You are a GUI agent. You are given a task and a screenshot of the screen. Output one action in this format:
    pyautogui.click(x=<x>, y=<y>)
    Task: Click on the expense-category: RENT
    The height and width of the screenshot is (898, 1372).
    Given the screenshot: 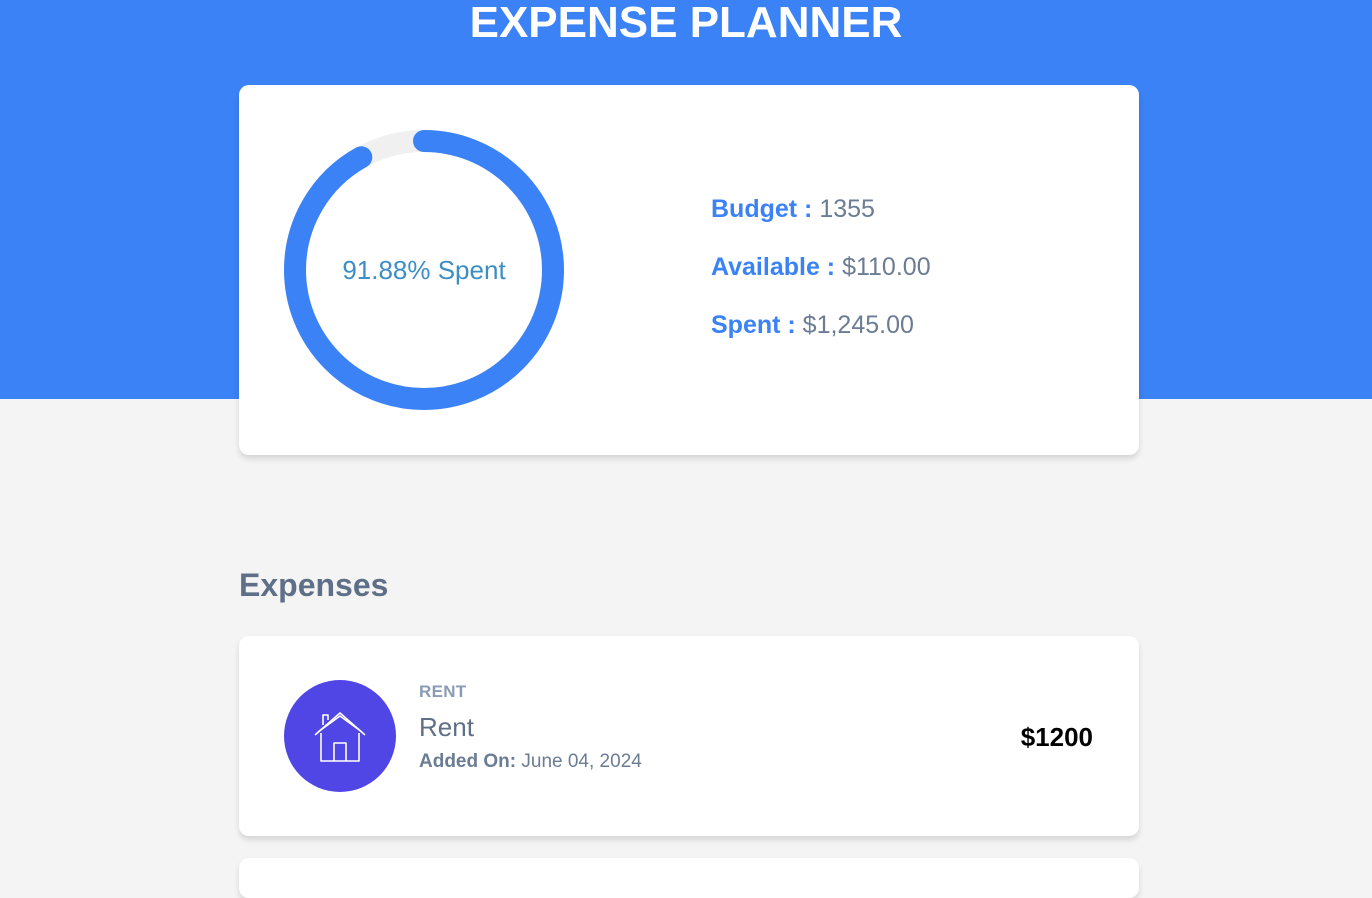 What is the action you would take?
    pyautogui.click(x=443, y=691)
    